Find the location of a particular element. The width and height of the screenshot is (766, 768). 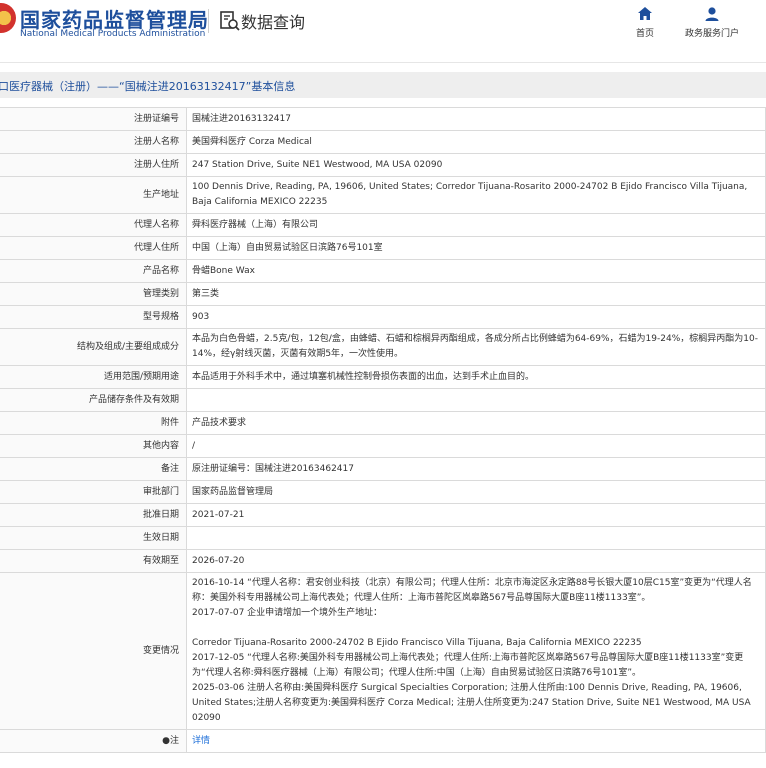

table-row-note: ●注 详情 is located at coordinates (383, 741).